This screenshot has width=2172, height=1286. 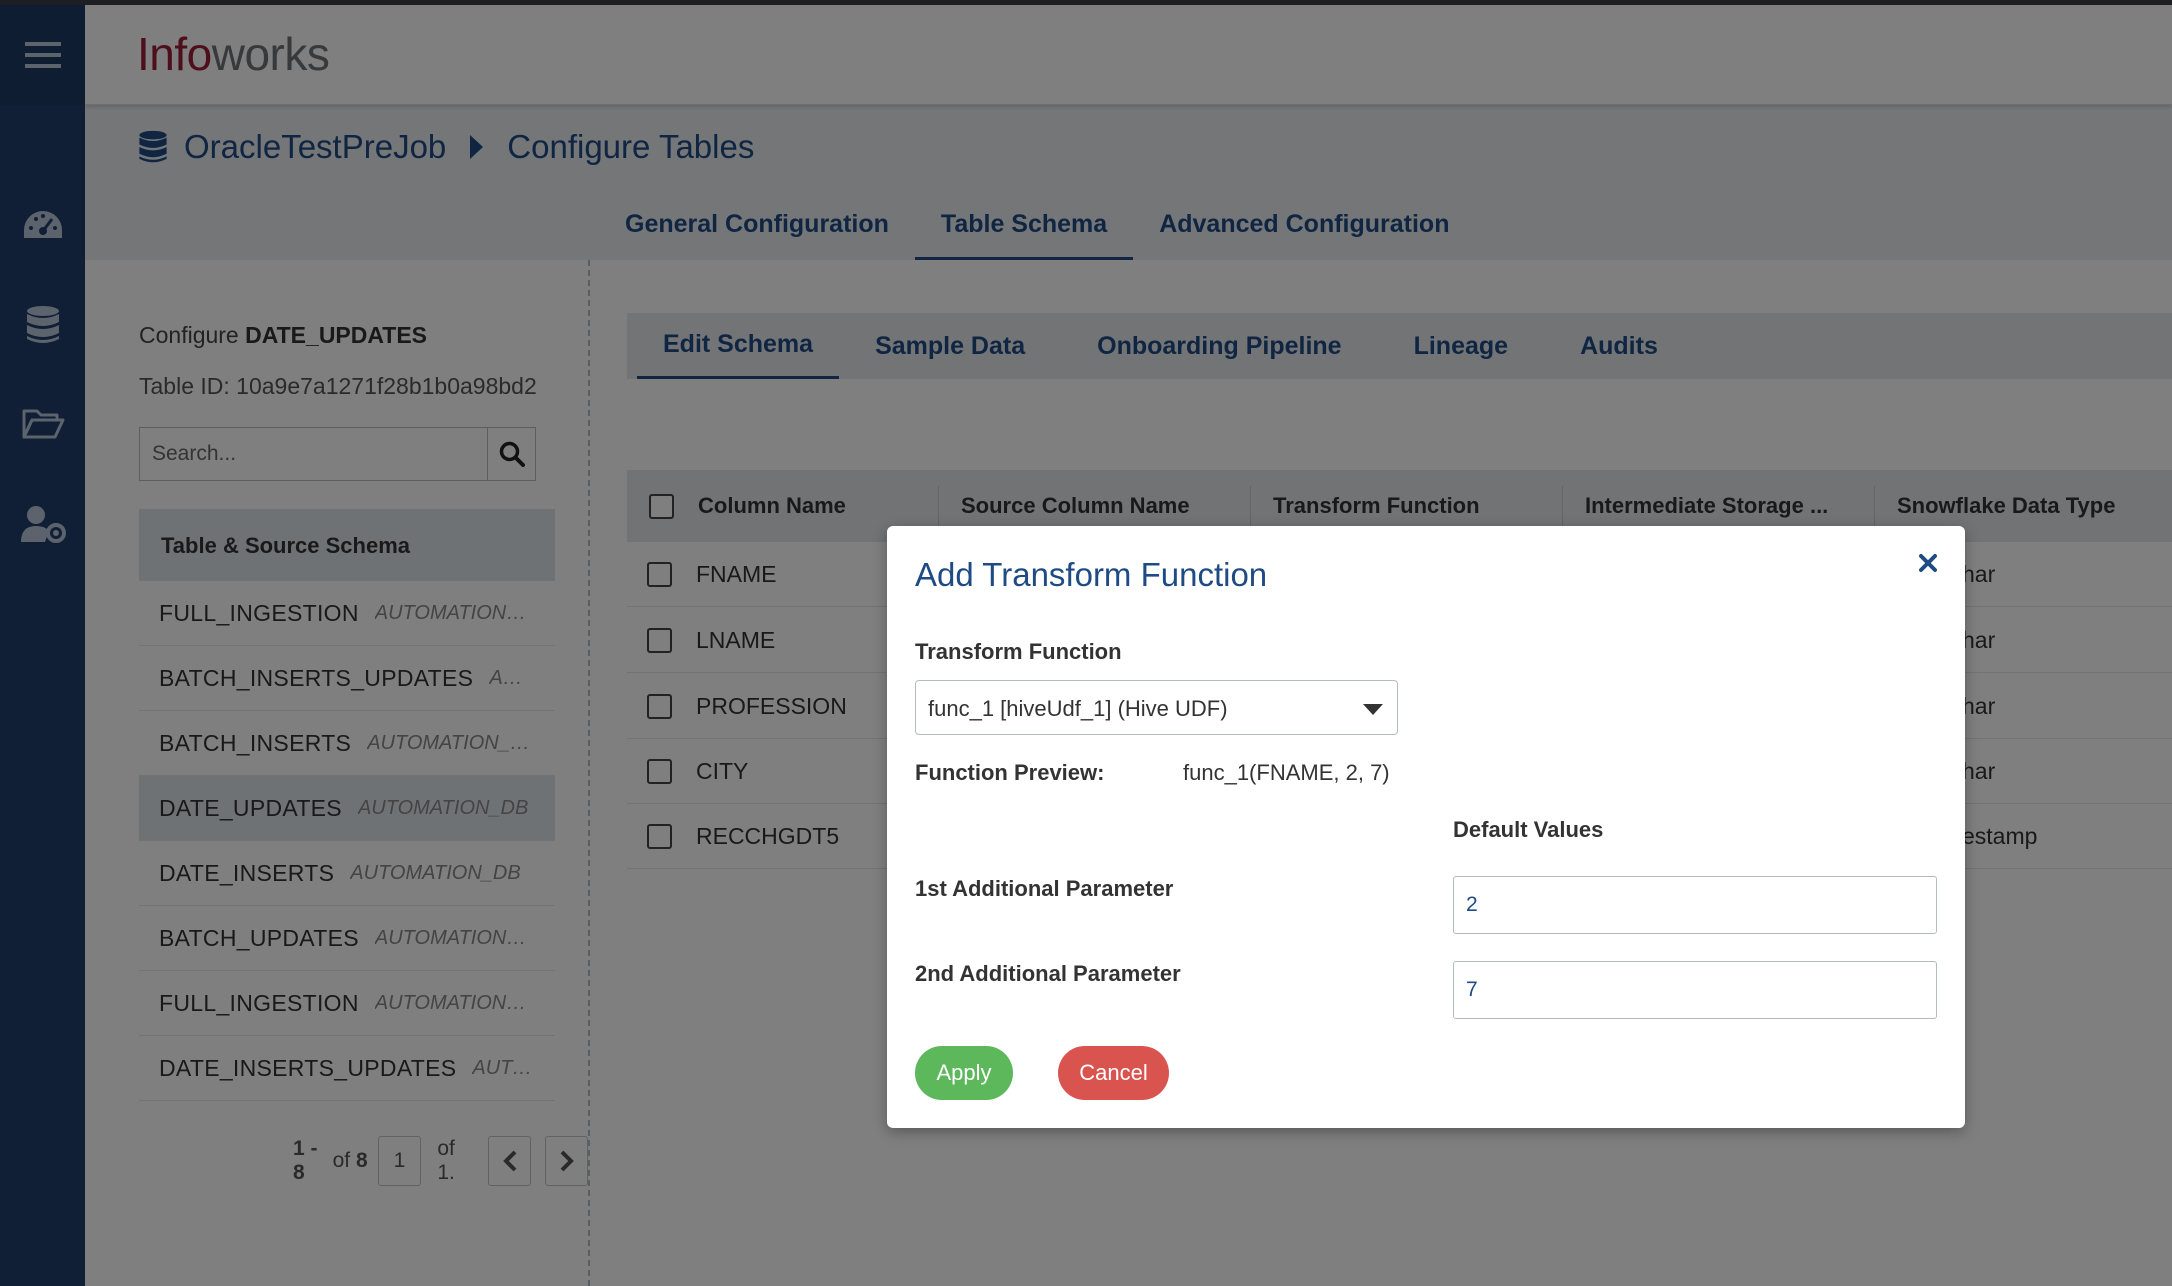 What do you see at coordinates (1091, 574) in the screenshot?
I see `dialog-title: Add Transform Function` at bounding box center [1091, 574].